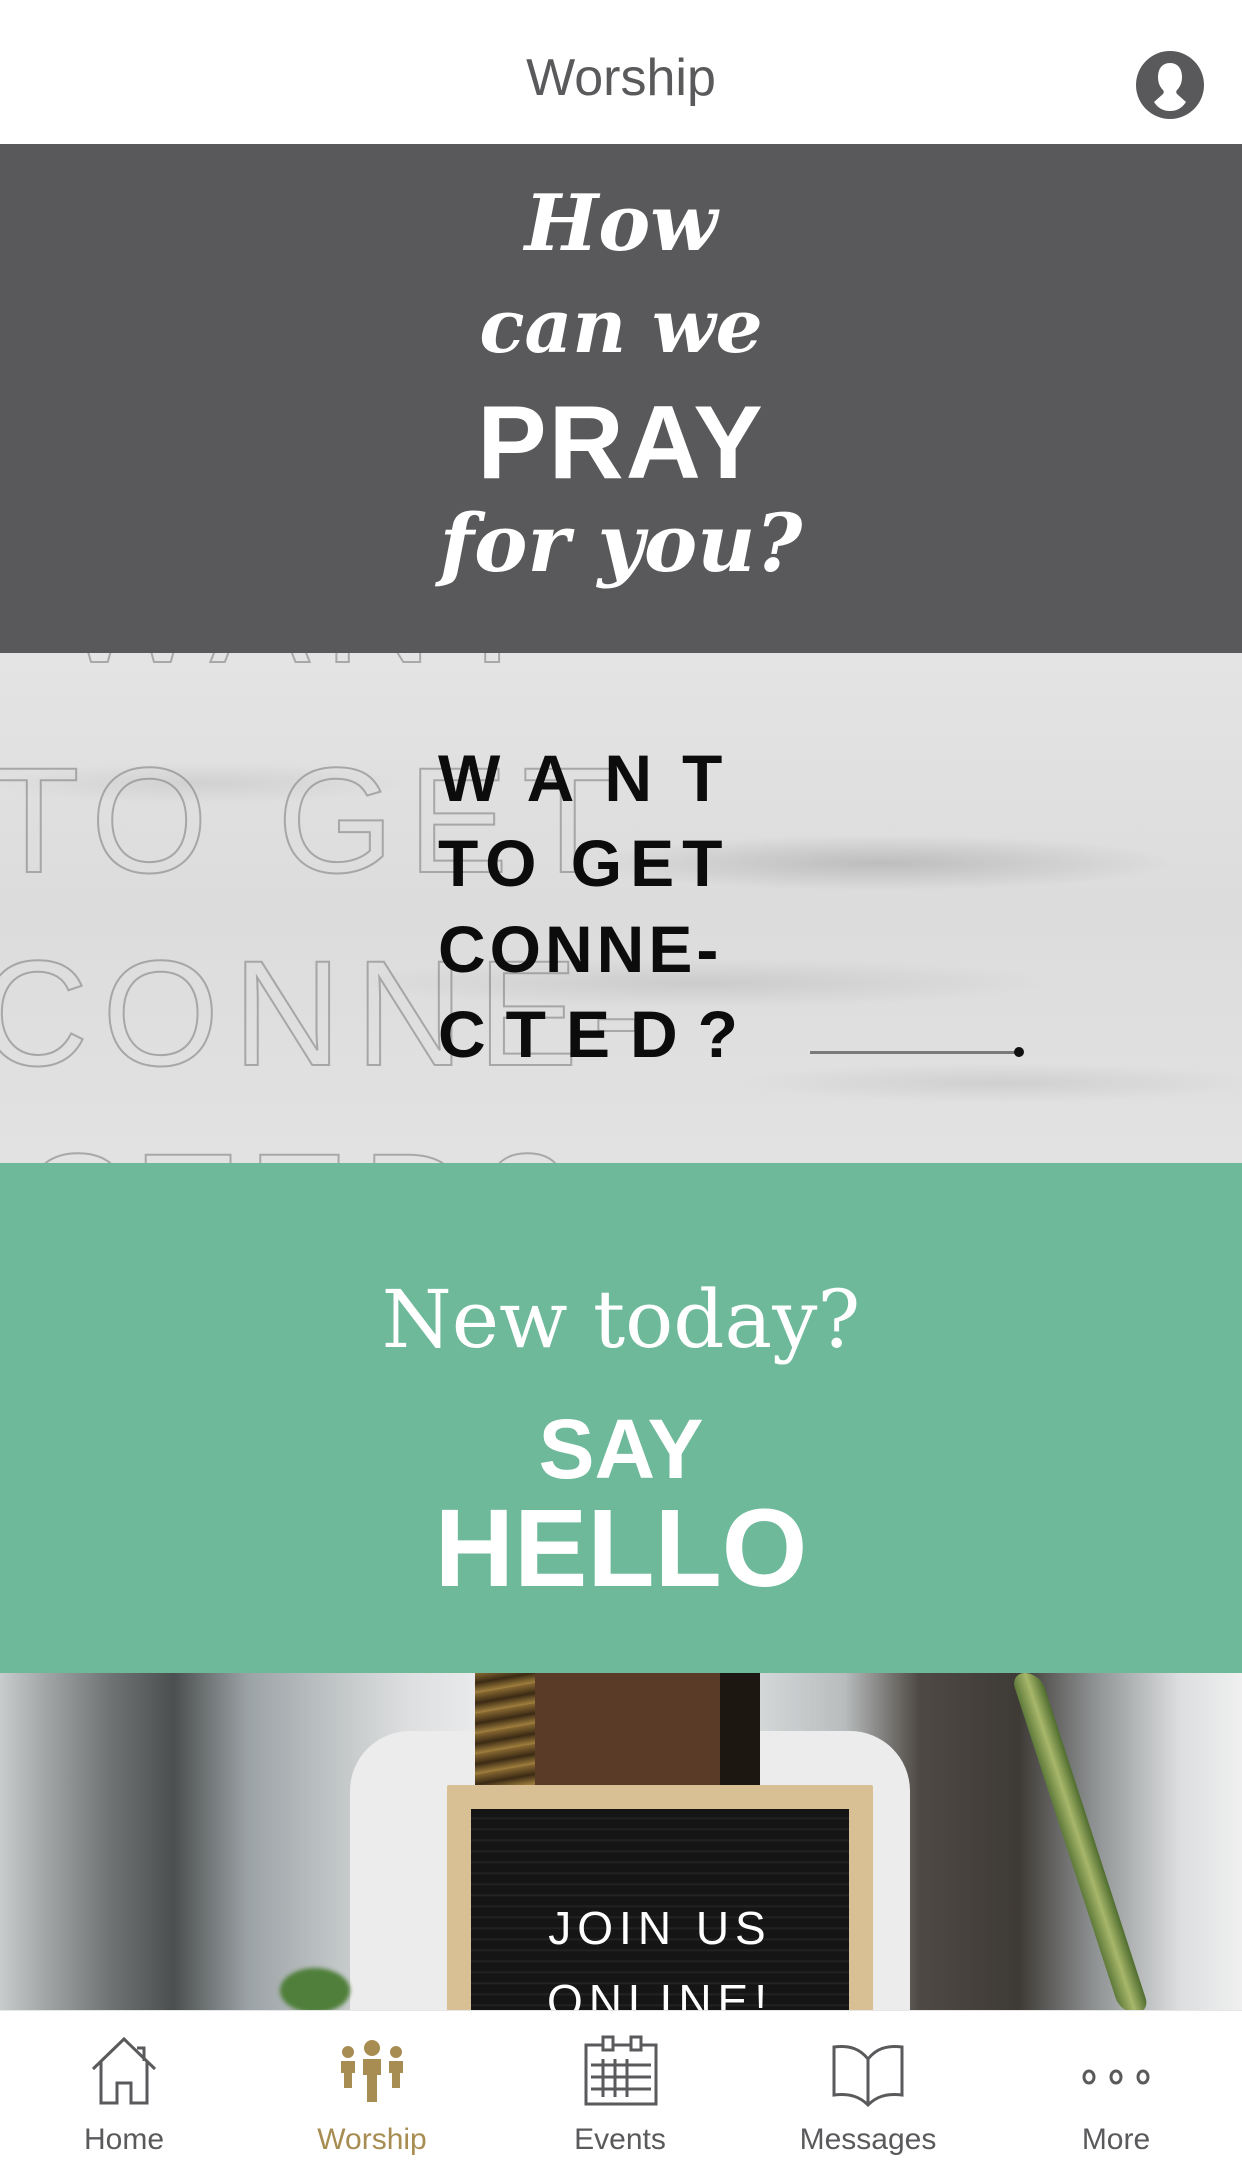 This screenshot has height=2161, width=1242. I want to click on decorative-dot, so click(1019, 1052).